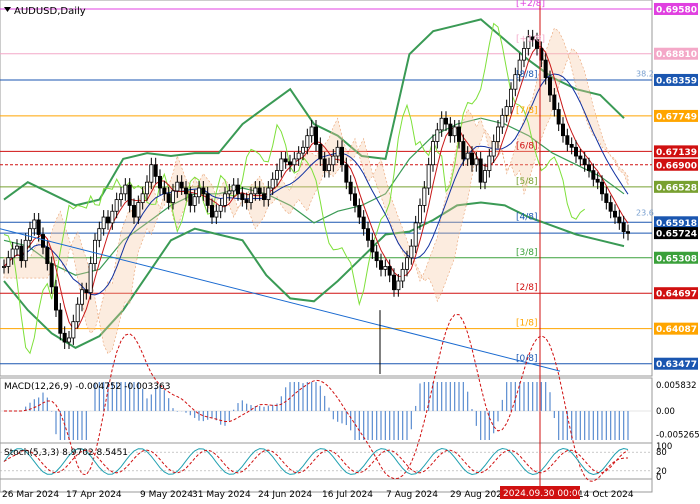  I want to click on macd-title: MACD(12,26,9) -0.004752 -0.003363, so click(87, 387).